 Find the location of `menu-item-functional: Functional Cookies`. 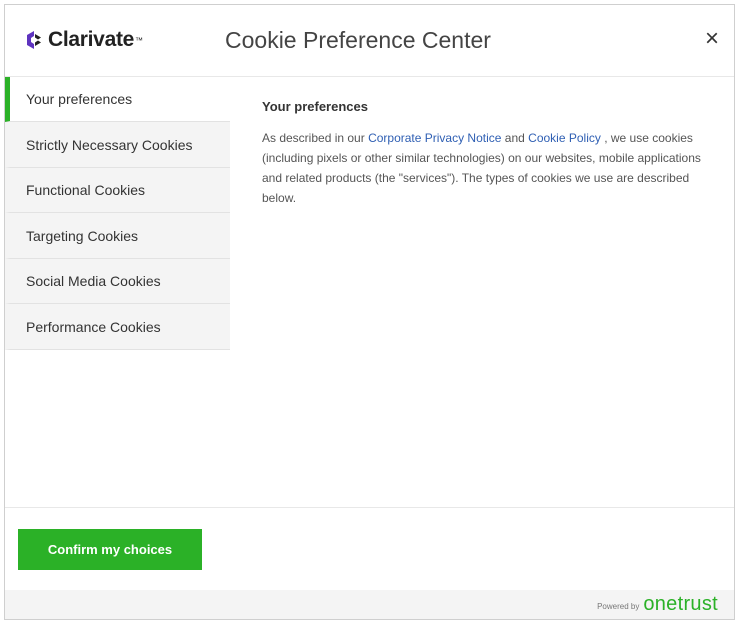

menu-item-functional: Functional Cookies is located at coordinates (117, 190).